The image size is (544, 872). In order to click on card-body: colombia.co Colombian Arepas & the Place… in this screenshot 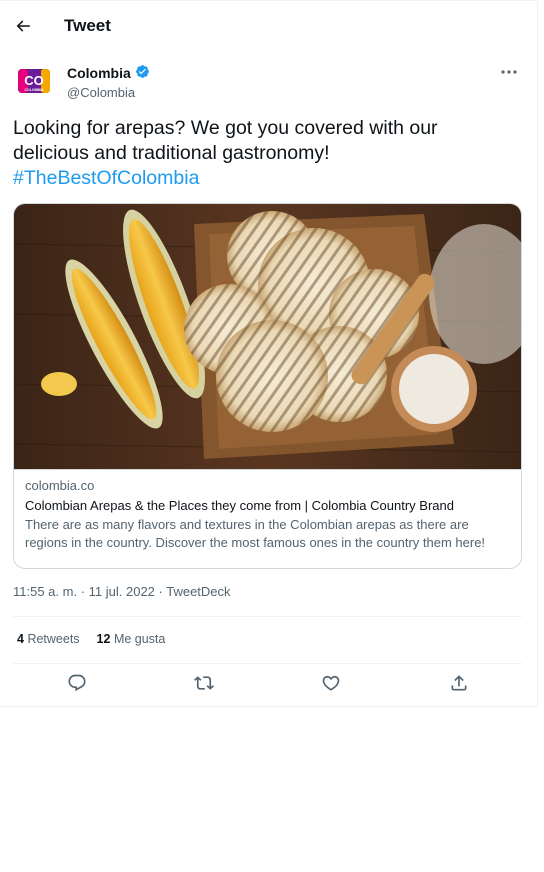, I will do `click(267, 514)`.